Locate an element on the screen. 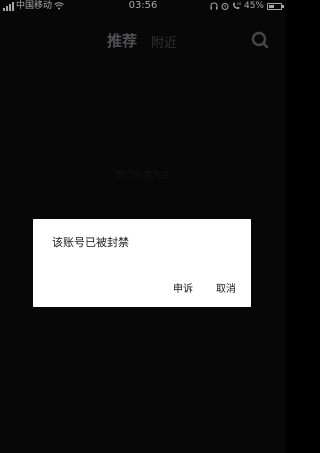  dialog-message: 该账号已被封禁 is located at coordinates (90, 242).